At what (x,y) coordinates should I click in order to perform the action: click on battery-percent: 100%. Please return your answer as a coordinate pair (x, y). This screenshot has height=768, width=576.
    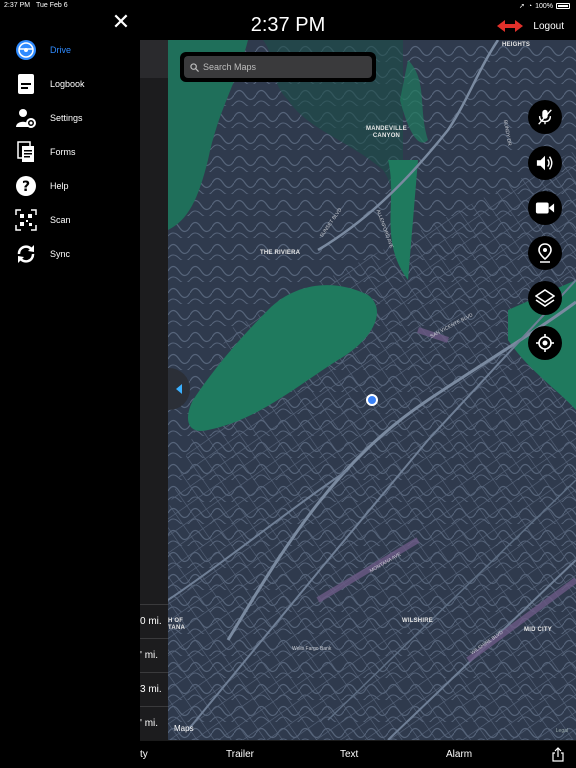
    Looking at the image, I should click on (544, 6).